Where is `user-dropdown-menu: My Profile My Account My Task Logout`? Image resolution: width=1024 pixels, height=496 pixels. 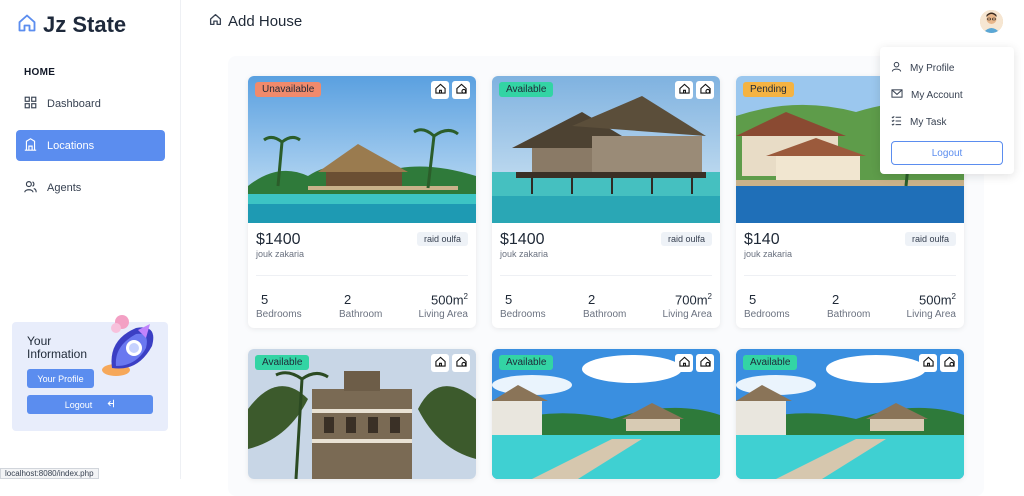
user-dropdown-menu: My Profile My Account My Task Logout is located at coordinates (947, 110).